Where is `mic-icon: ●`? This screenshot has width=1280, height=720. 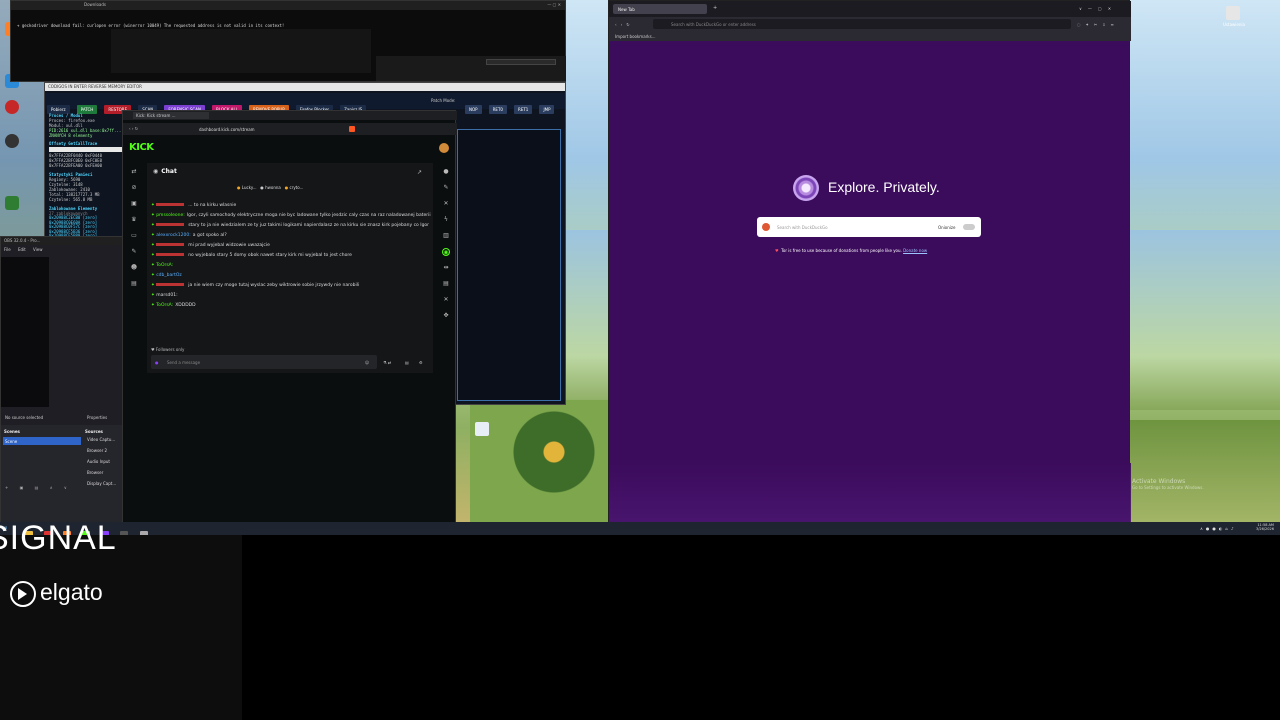
mic-icon: ● is located at coordinates (157, 362).